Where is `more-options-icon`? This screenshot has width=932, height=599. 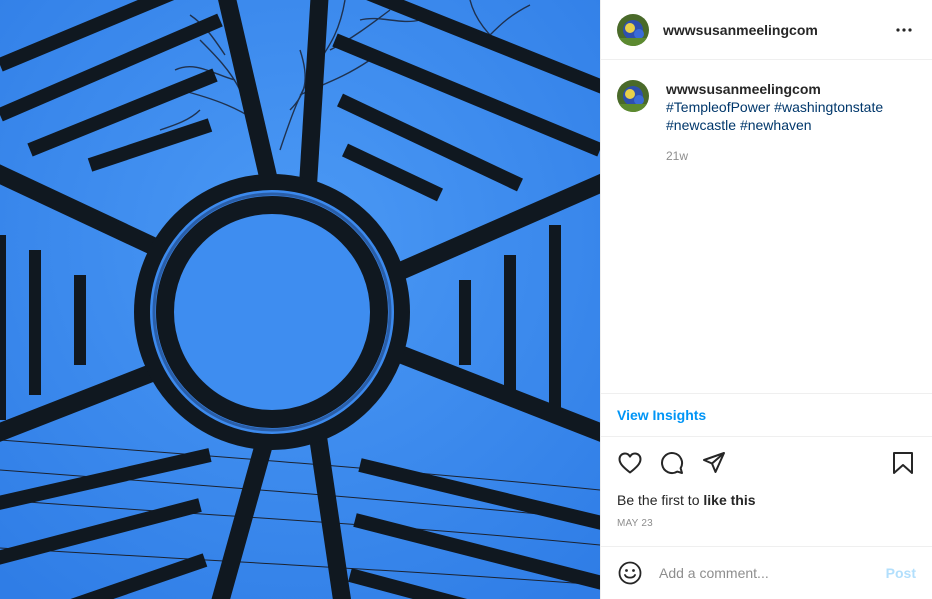
more-options-icon is located at coordinates (904, 30).